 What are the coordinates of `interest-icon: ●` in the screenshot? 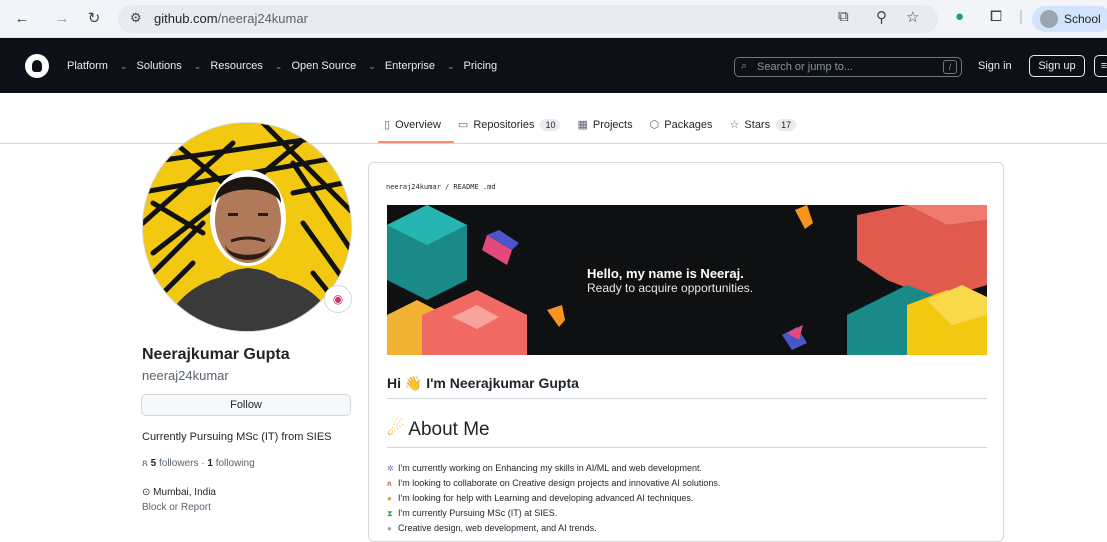 It's located at (389, 528).